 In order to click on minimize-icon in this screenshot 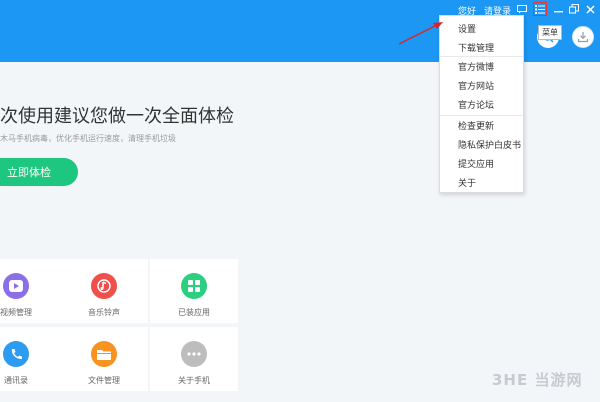, I will do `click(558, 9)`.